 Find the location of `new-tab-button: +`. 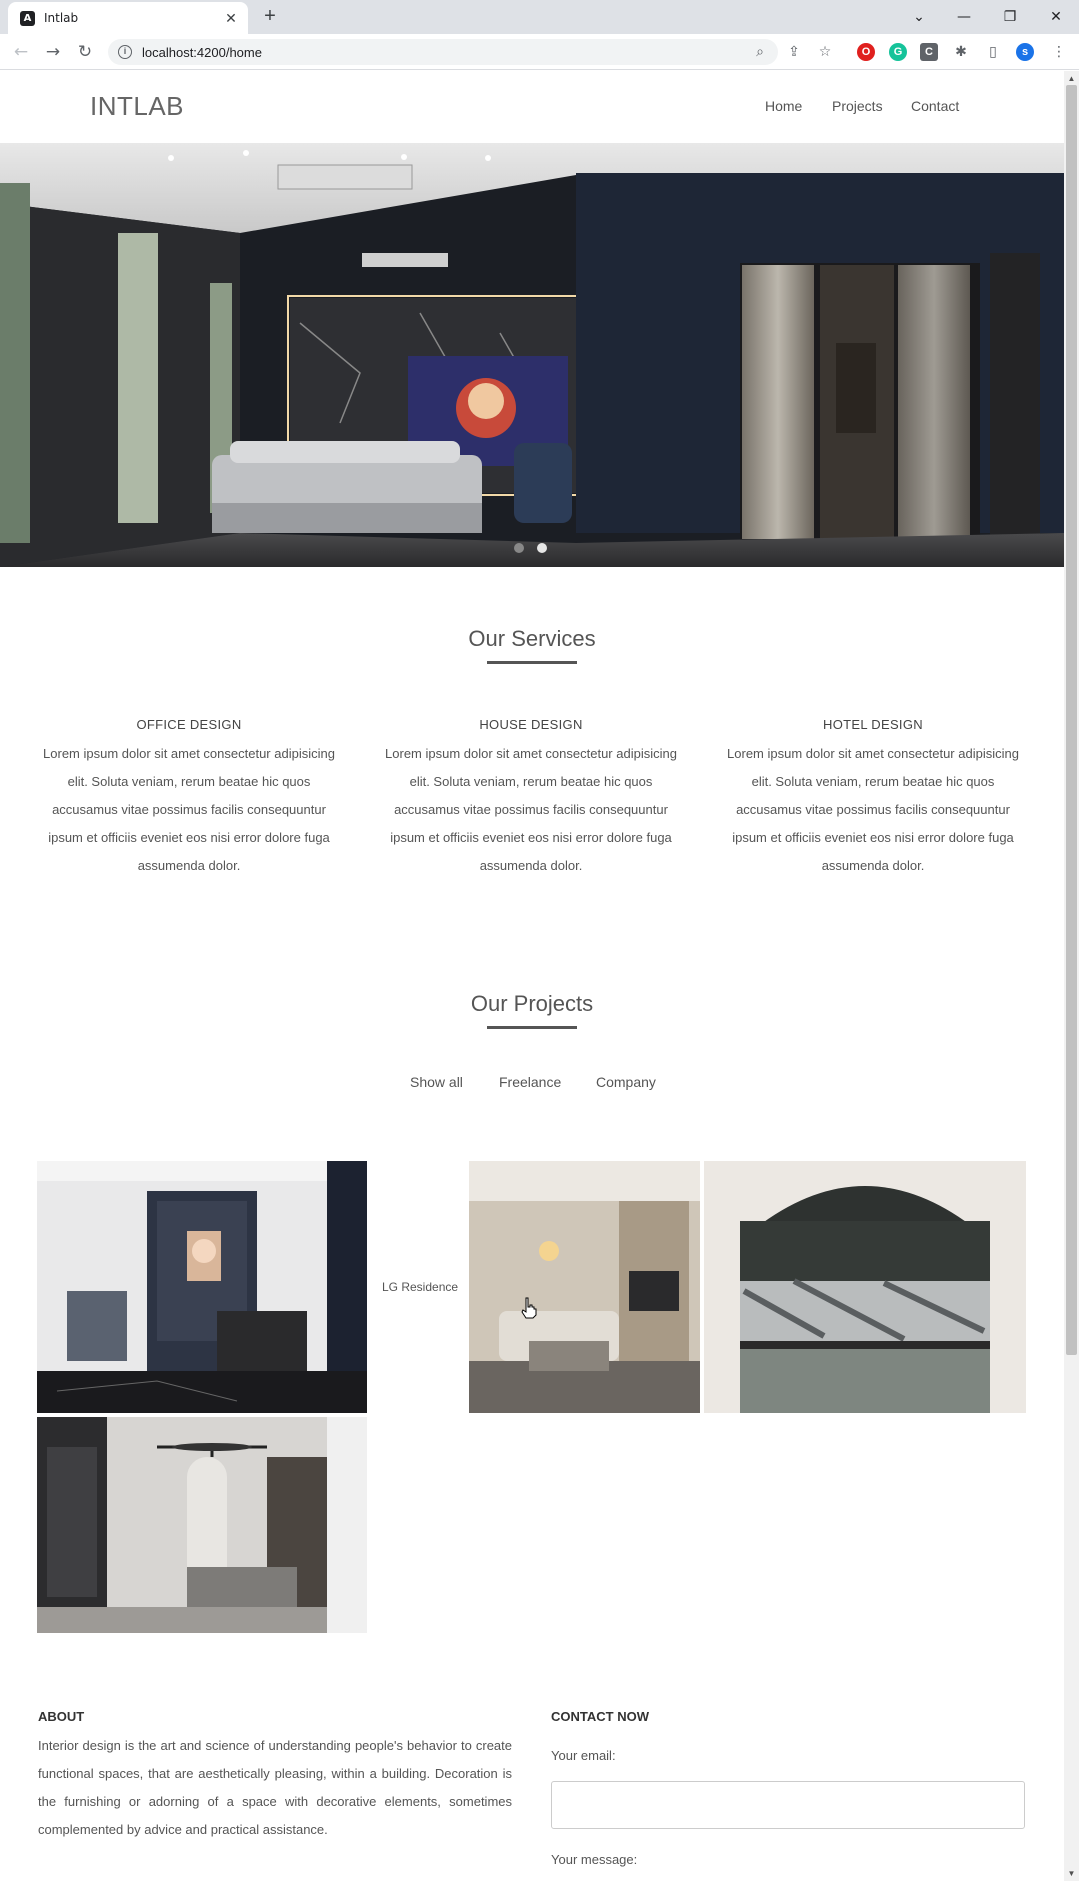

new-tab-button: + is located at coordinates (270, 17).